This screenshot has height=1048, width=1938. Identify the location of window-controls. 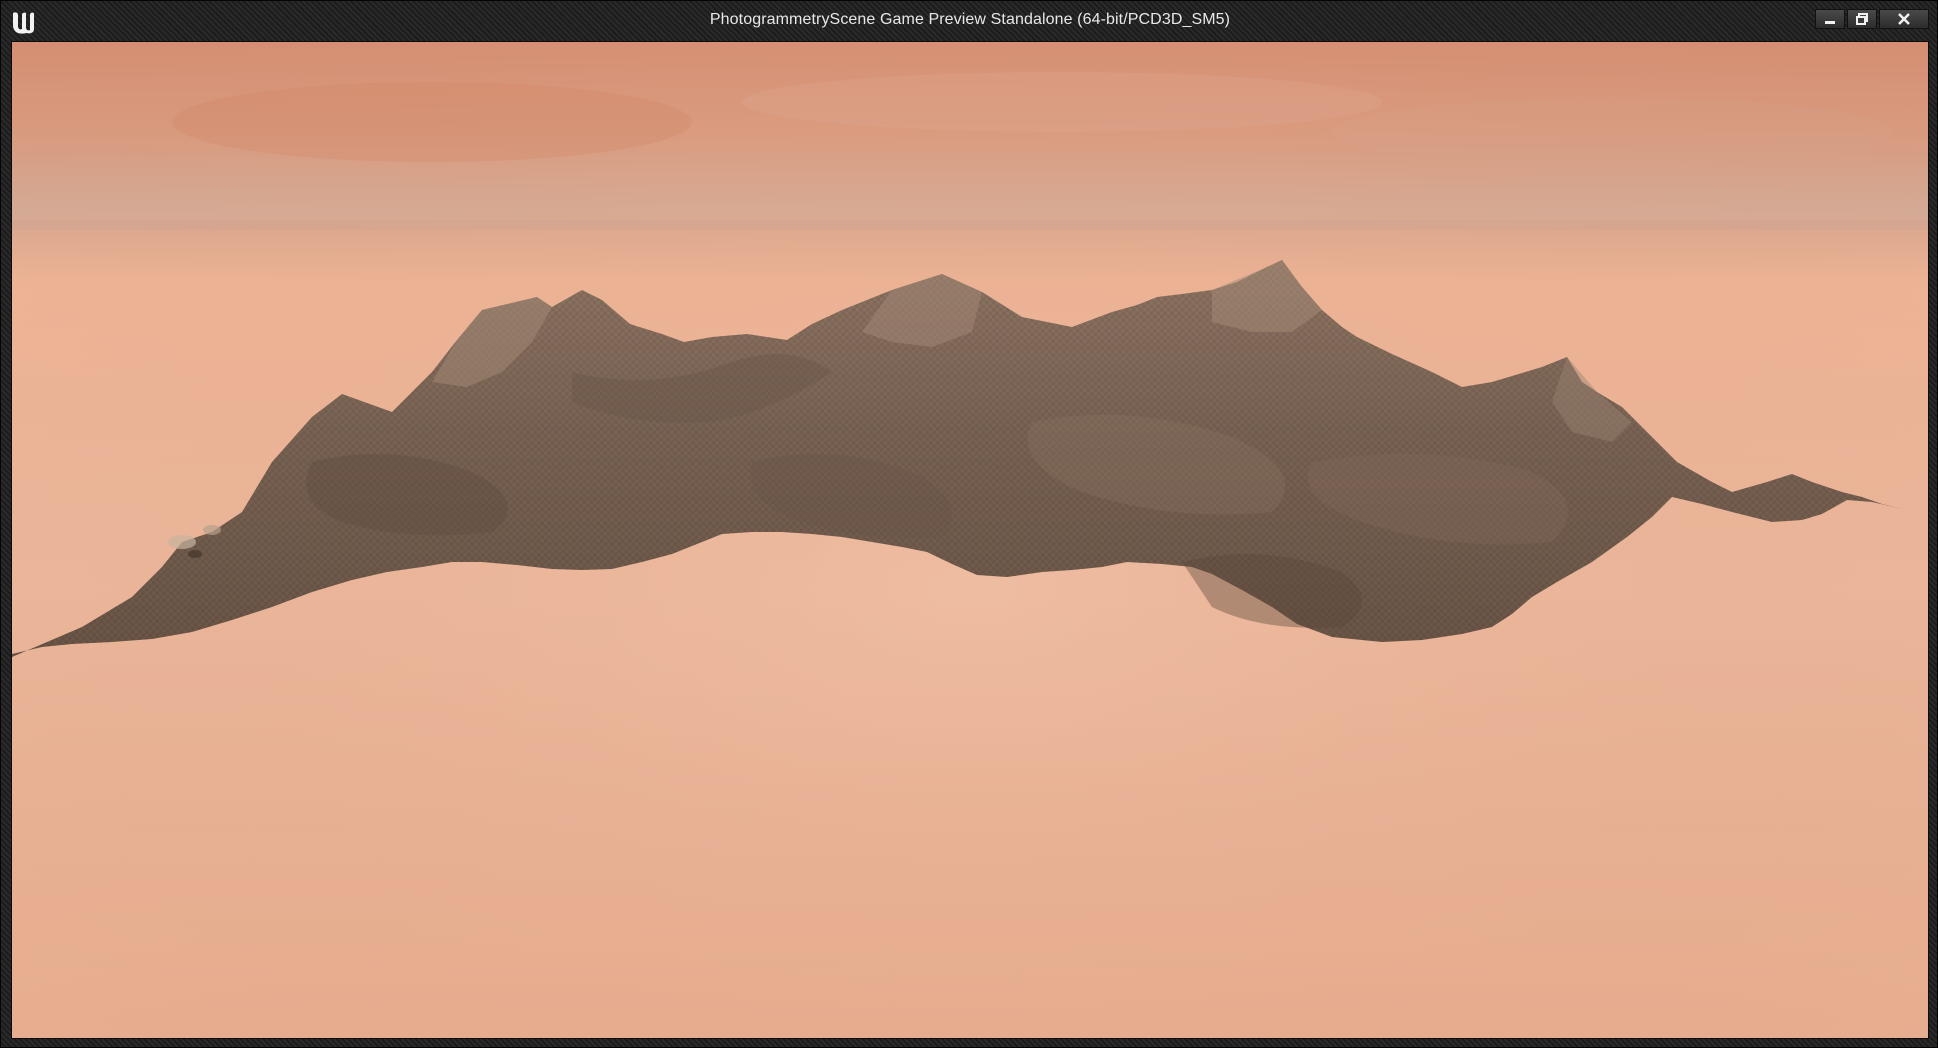
(1872, 20).